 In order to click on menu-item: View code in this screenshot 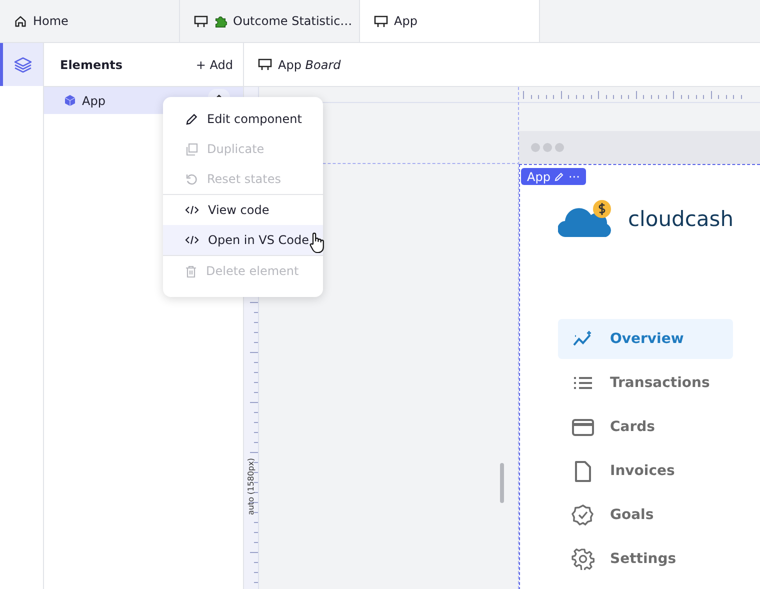, I will do `click(243, 210)`.